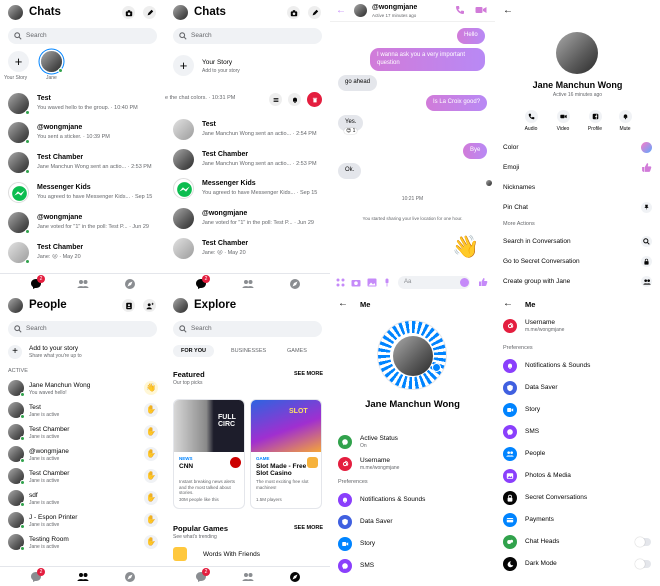 This screenshot has width=660, height=586. I want to click on username-row: Username m.me/wongmjane, so click(413, 465).